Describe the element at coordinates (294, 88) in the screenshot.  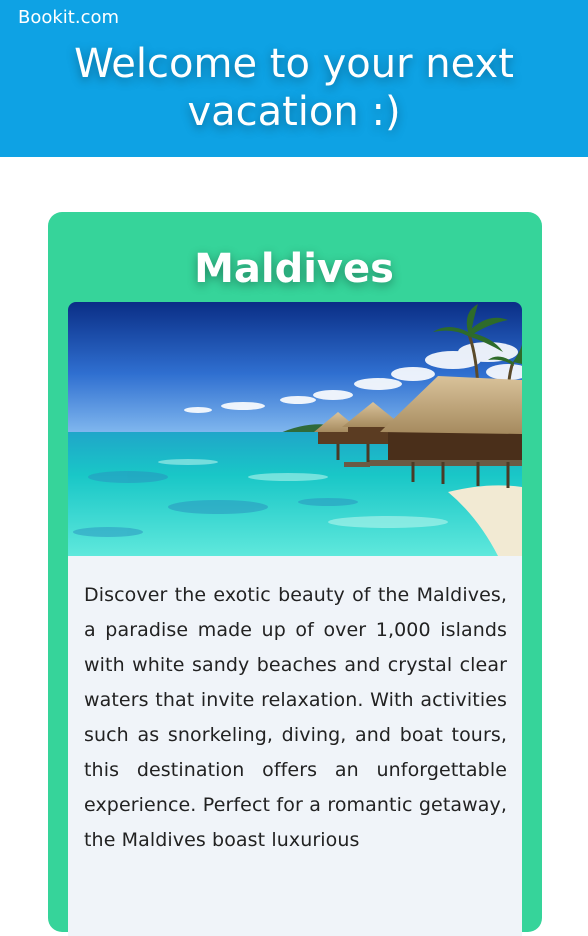
I see `page-headline: Welcome to your next vacation :)` at that location.